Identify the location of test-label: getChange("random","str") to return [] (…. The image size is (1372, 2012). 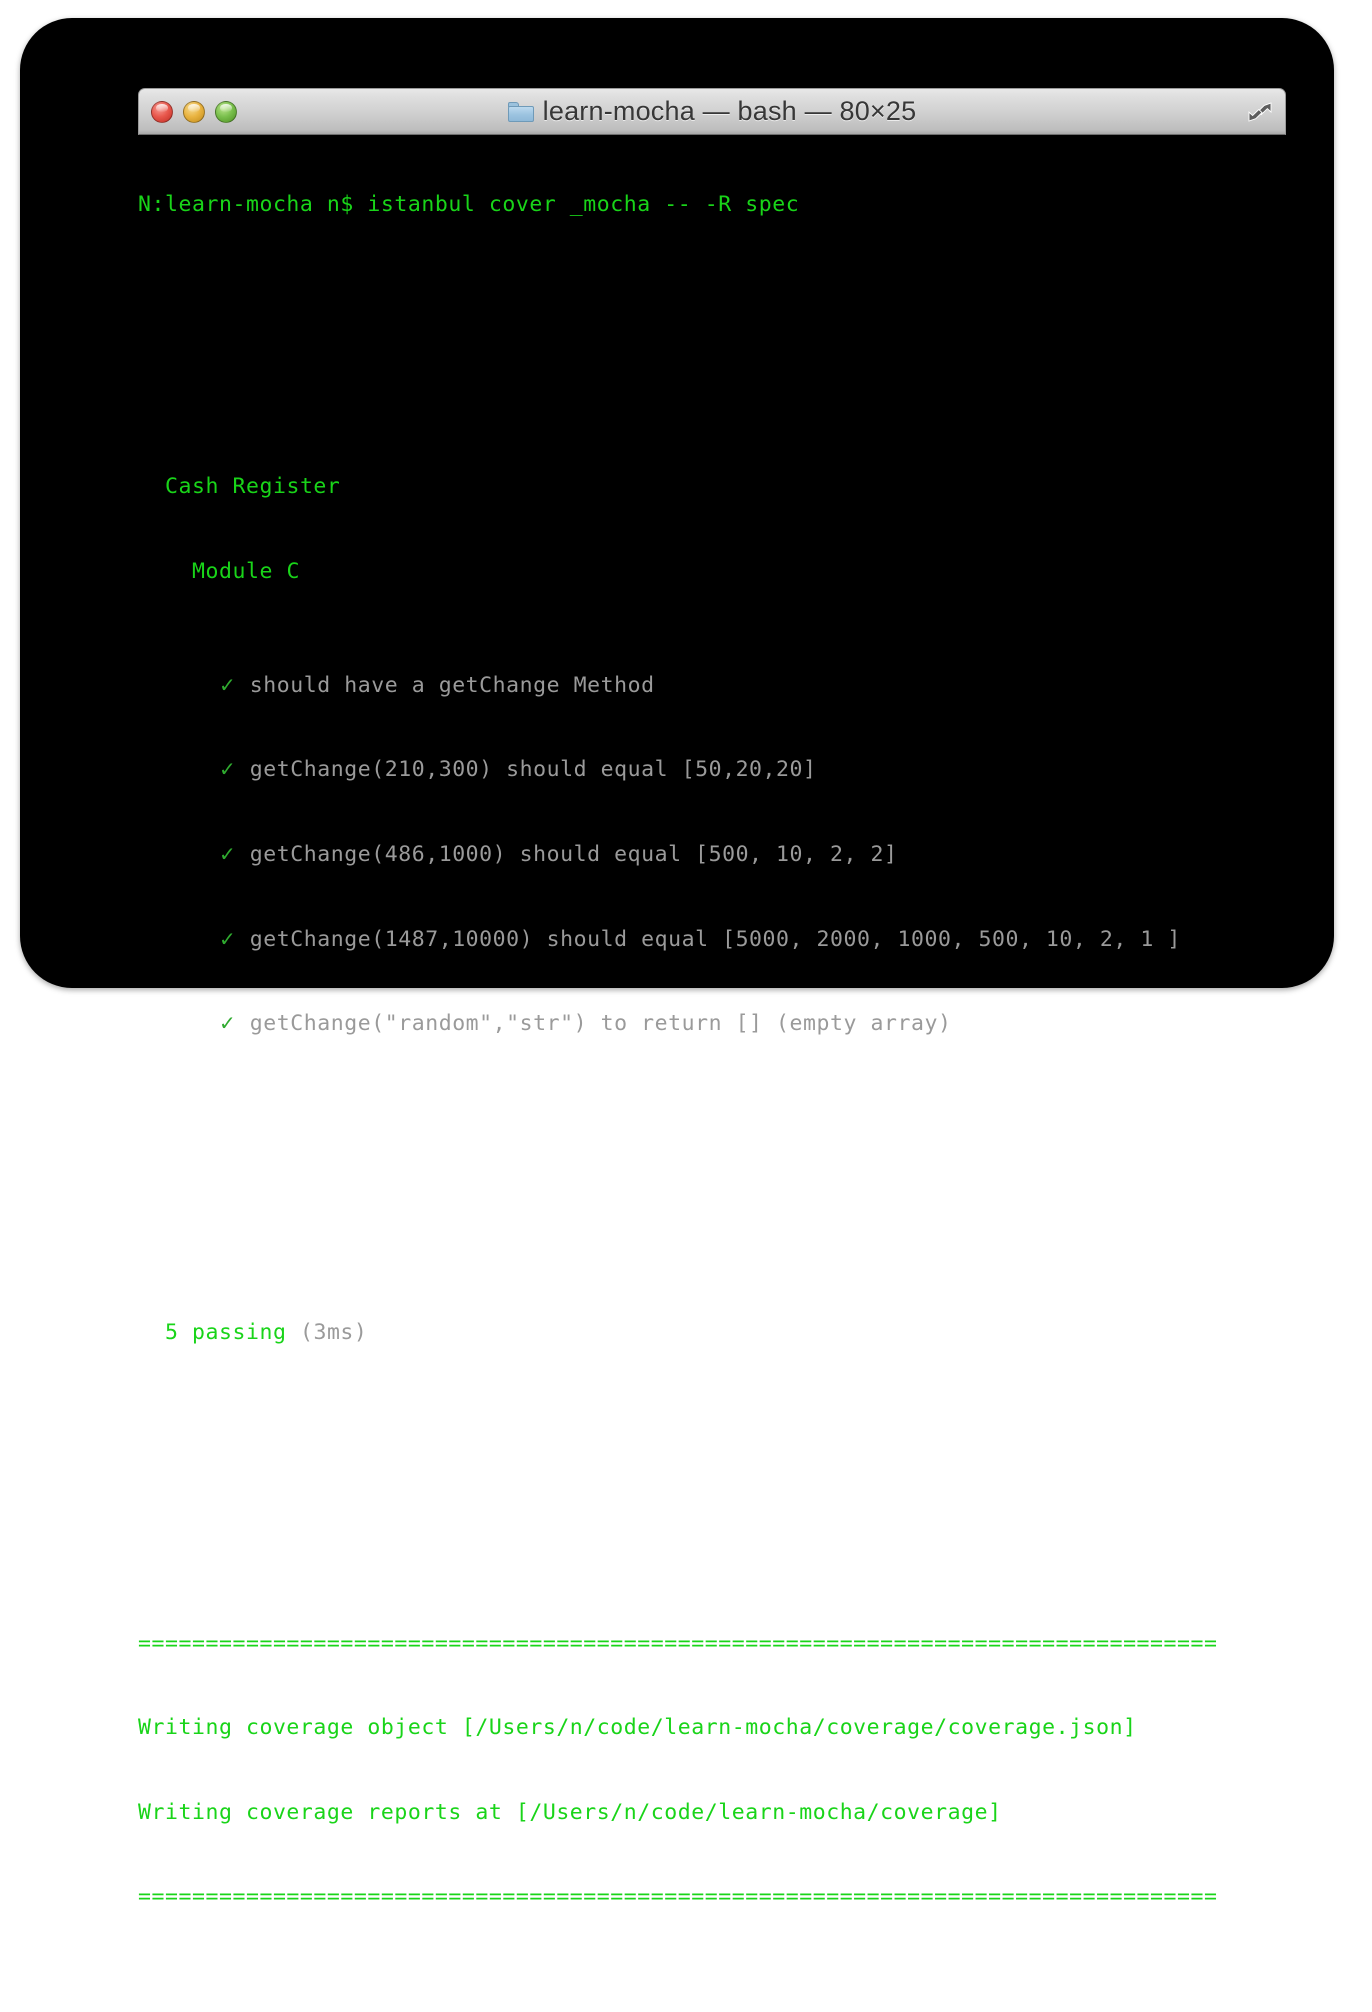
(600, 1024).